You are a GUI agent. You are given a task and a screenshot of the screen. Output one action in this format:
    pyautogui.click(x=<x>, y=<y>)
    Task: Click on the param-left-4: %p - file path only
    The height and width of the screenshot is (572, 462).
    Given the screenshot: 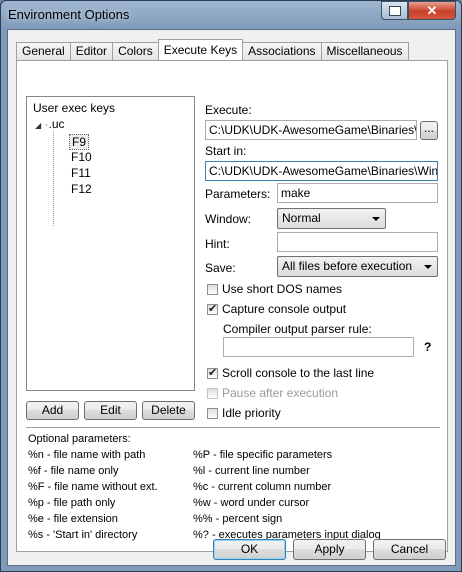 What is the action you would take?
    pyautogui.click(x=72, y=503)
    